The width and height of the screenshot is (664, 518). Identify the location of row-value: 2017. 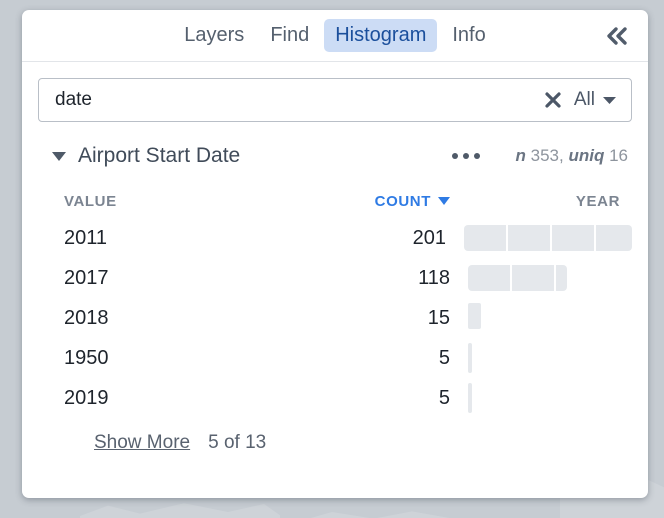
(86, 277).